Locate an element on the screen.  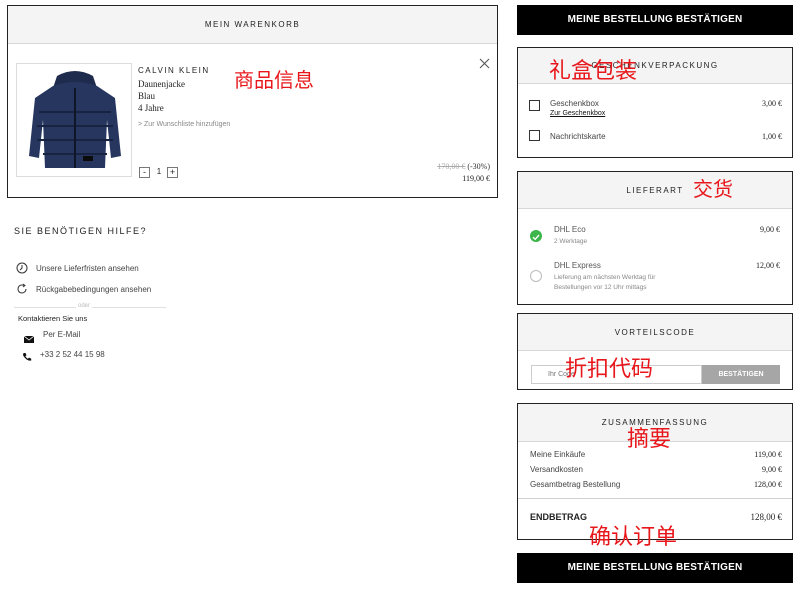
wishlist-link: > Zur Wunschliste hinzufügen is located at coordinates (184, 124).